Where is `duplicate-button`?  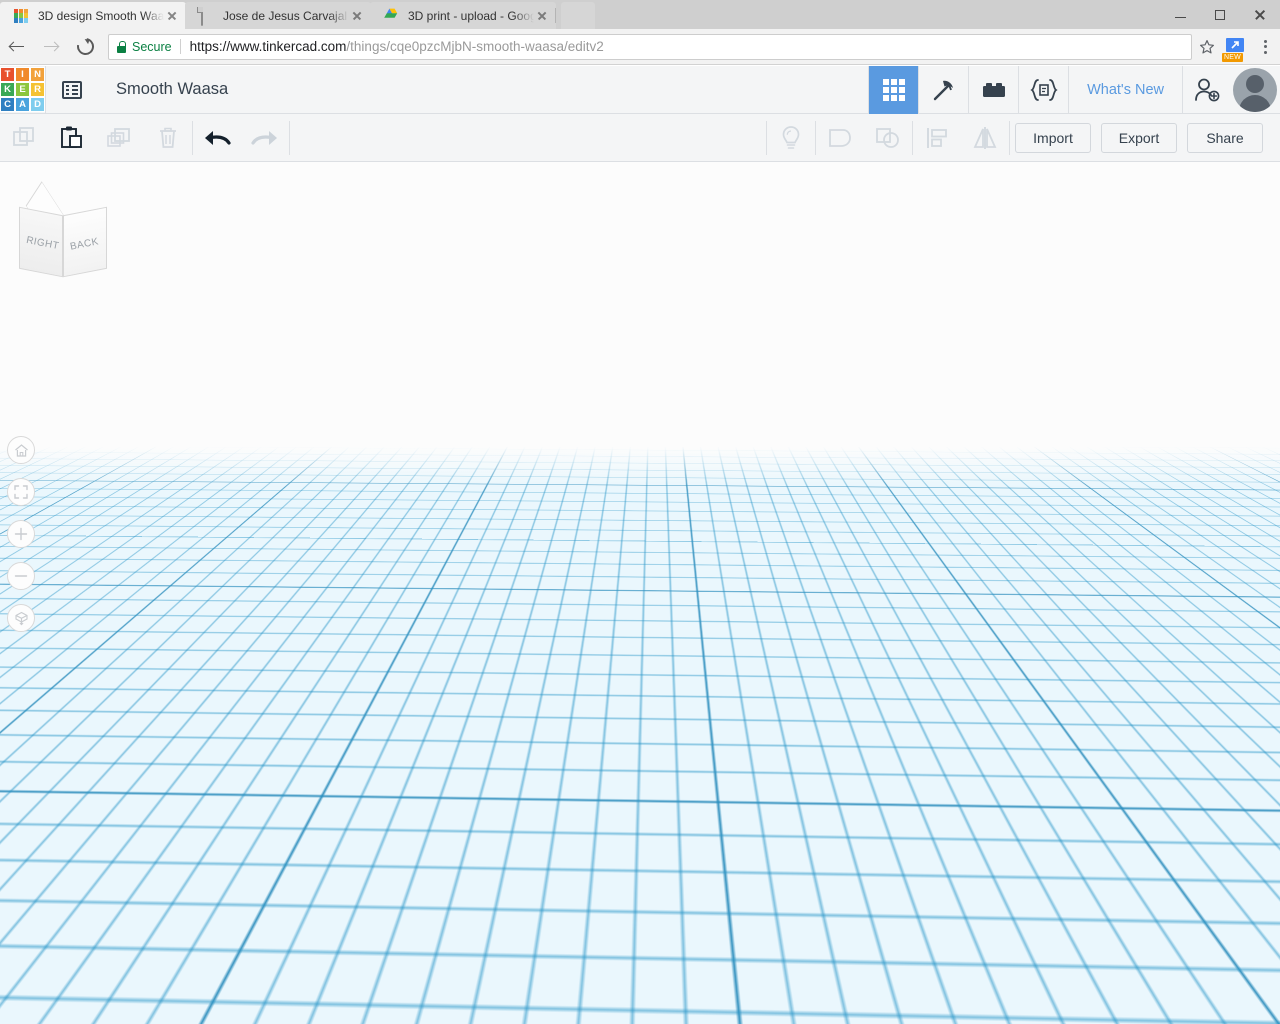
duplicate-button is located at coordinates (120, 138).